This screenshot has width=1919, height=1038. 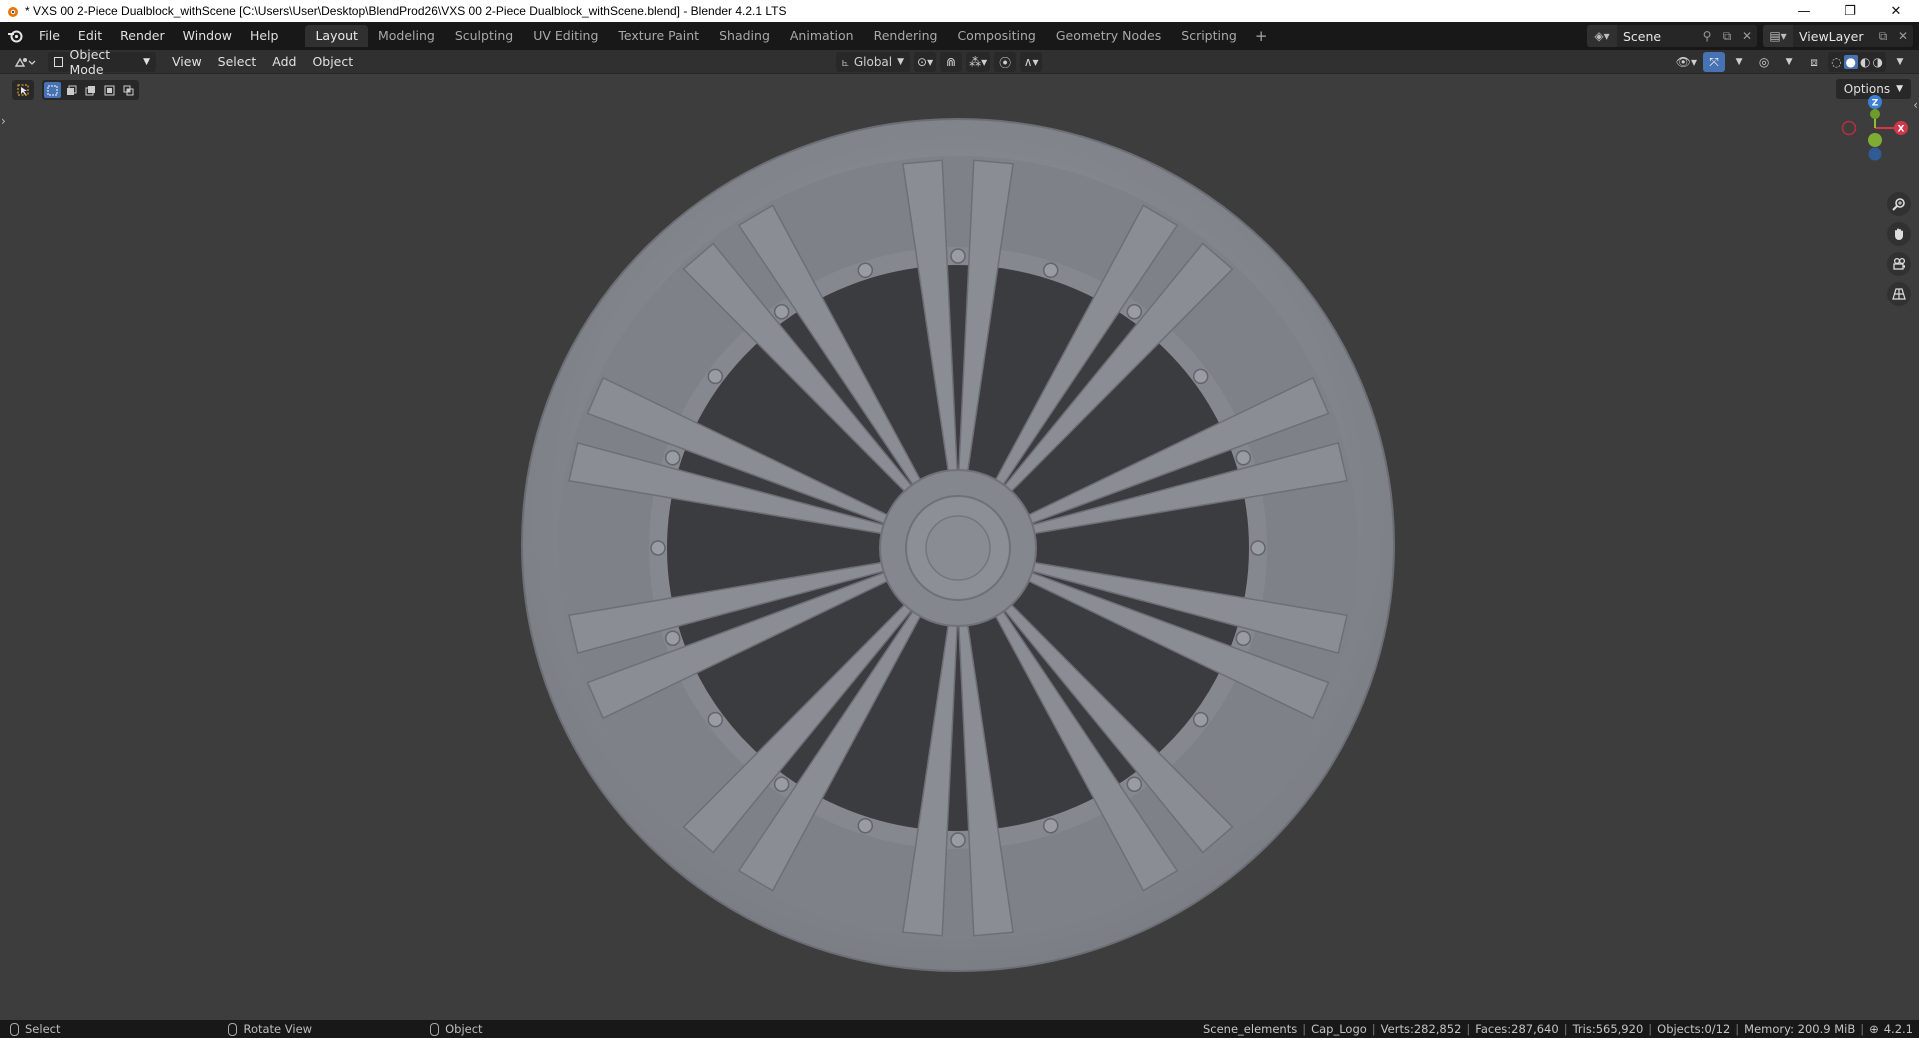 I want to click on blender-logo-icon, so click(x=15, y=36).